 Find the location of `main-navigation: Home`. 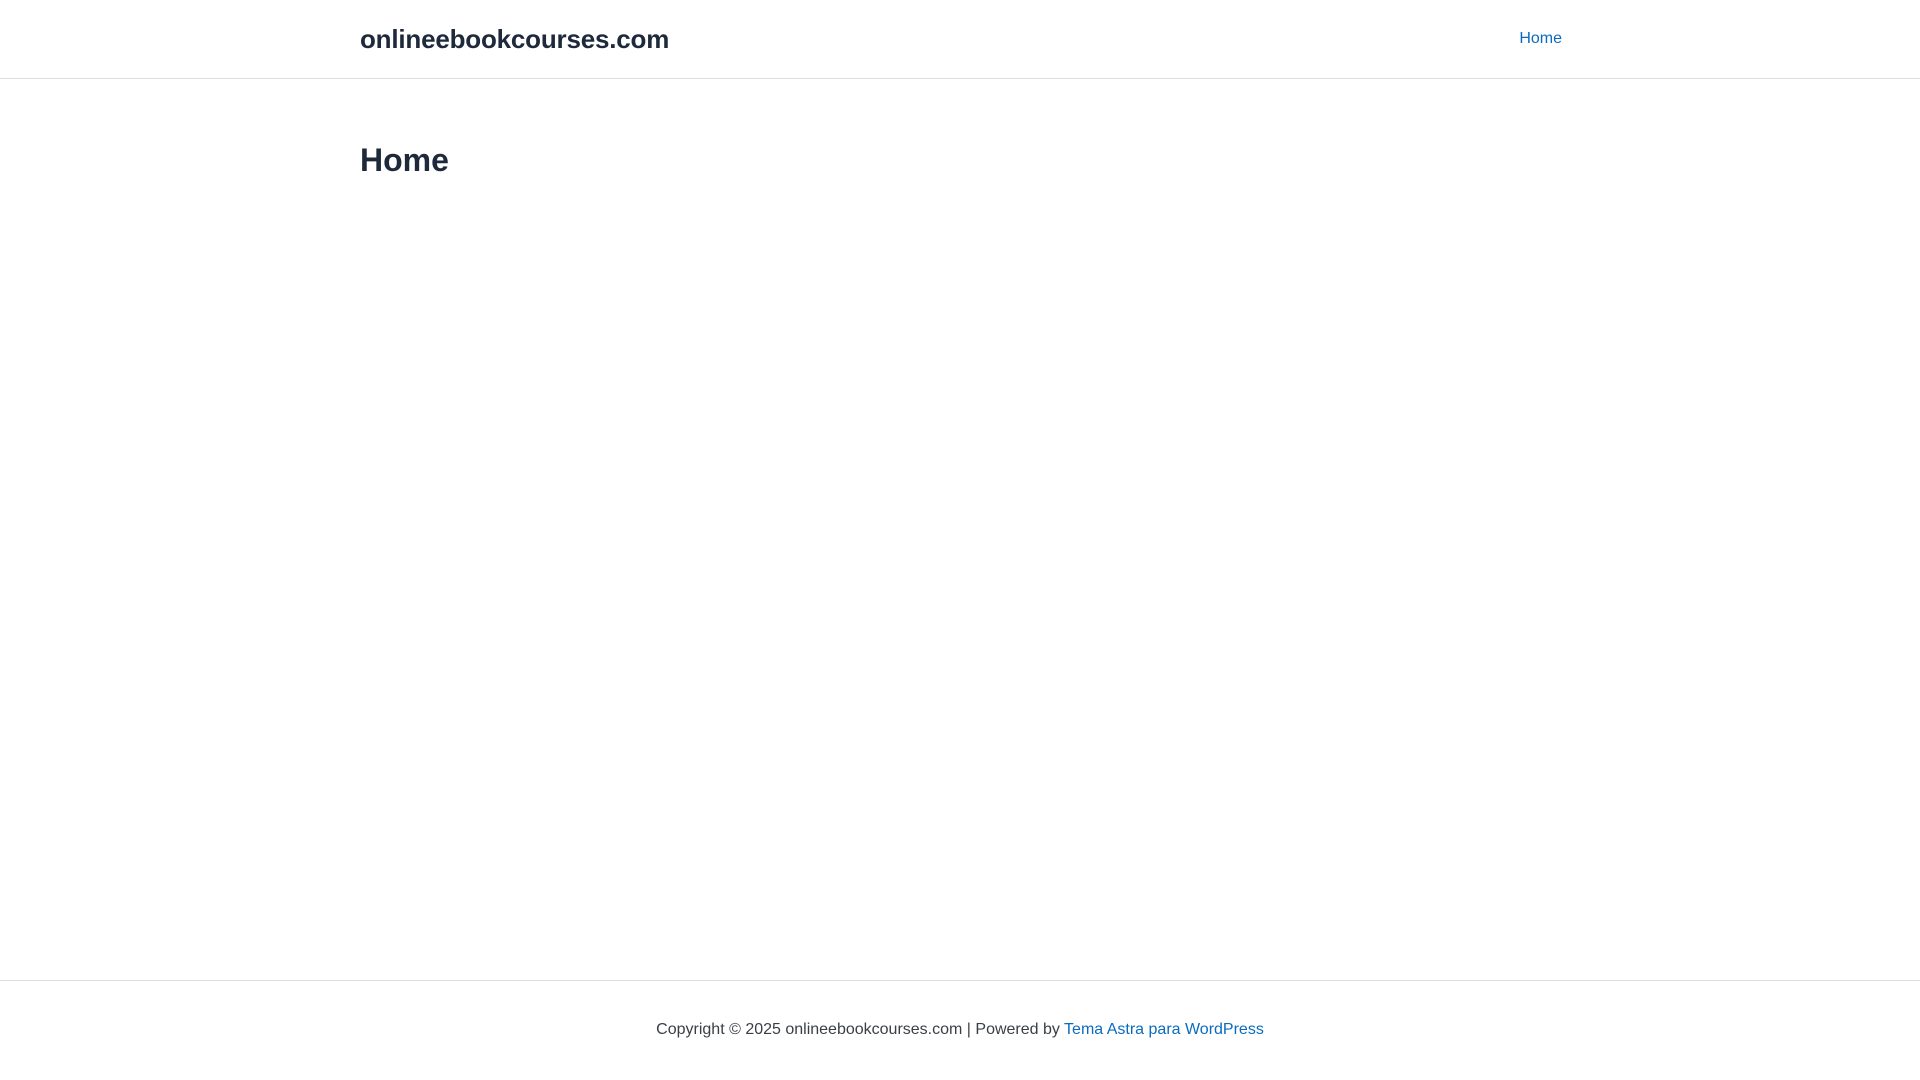

main-navigation: Home is located at coordinates (1540, 39).